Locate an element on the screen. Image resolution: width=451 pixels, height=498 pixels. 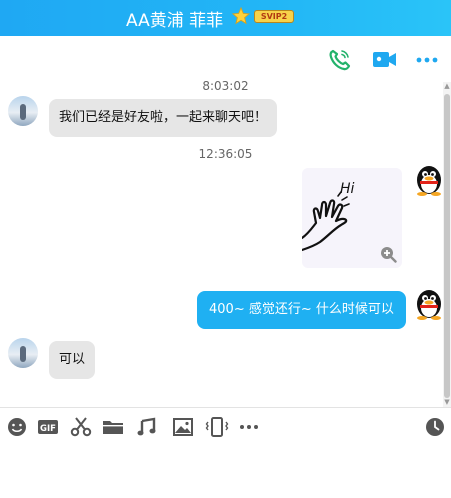
image-caption: Hi is located at coordinates (347, 189).